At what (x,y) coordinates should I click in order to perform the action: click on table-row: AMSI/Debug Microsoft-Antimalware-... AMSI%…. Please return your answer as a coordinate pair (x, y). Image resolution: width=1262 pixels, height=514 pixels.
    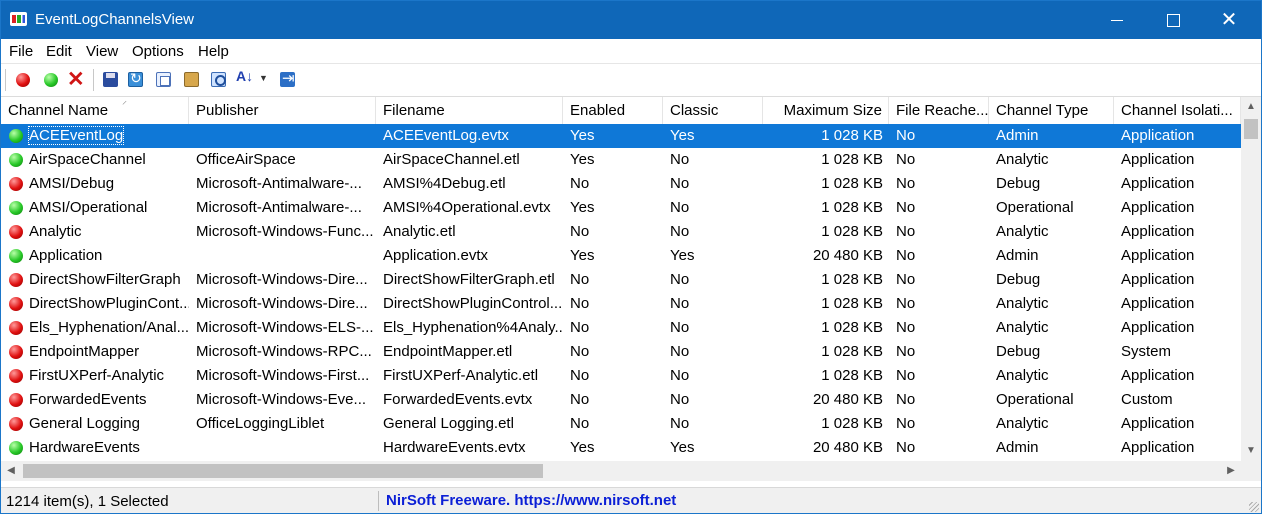
    Looking at the image, I should click on (621, 184).